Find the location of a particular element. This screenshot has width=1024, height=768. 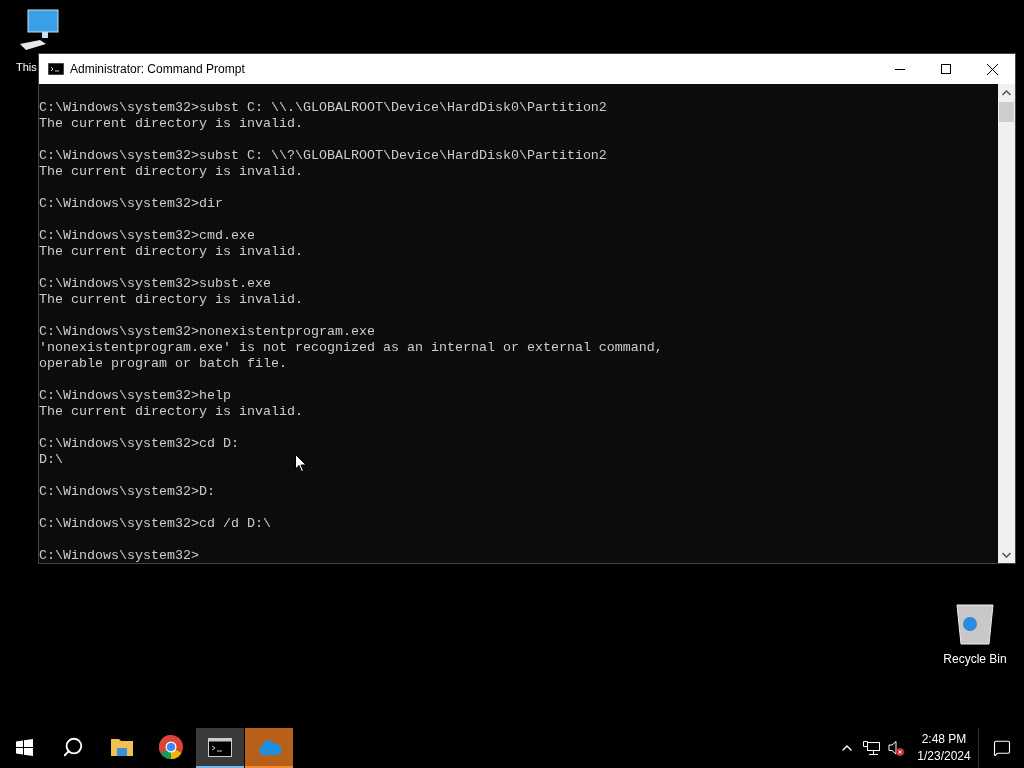

console-line: C:\Windows\system32>cd D: is located at coordinates (139, 444).